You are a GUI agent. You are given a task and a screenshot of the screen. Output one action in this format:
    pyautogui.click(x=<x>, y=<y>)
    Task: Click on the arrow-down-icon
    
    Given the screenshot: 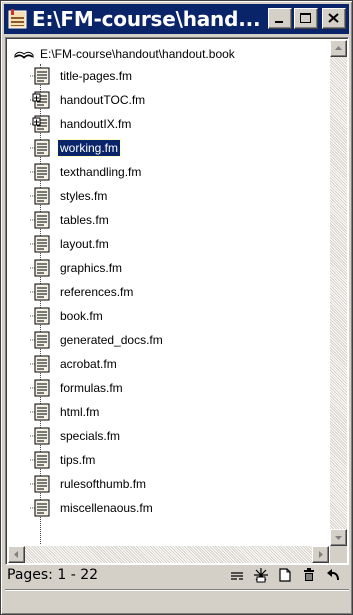 What is the action you would take?
    pyautogui.click(x=338, y=538)
    